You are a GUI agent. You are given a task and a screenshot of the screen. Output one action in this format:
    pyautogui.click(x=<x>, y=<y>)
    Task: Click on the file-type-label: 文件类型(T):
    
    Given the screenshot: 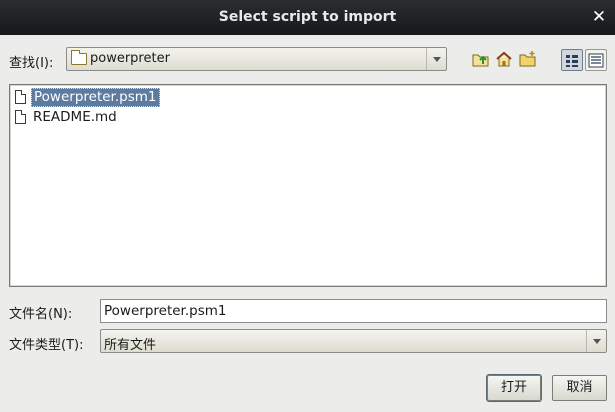 What is the action you would take?
    pyautogui.click(x=46, y=345)
    